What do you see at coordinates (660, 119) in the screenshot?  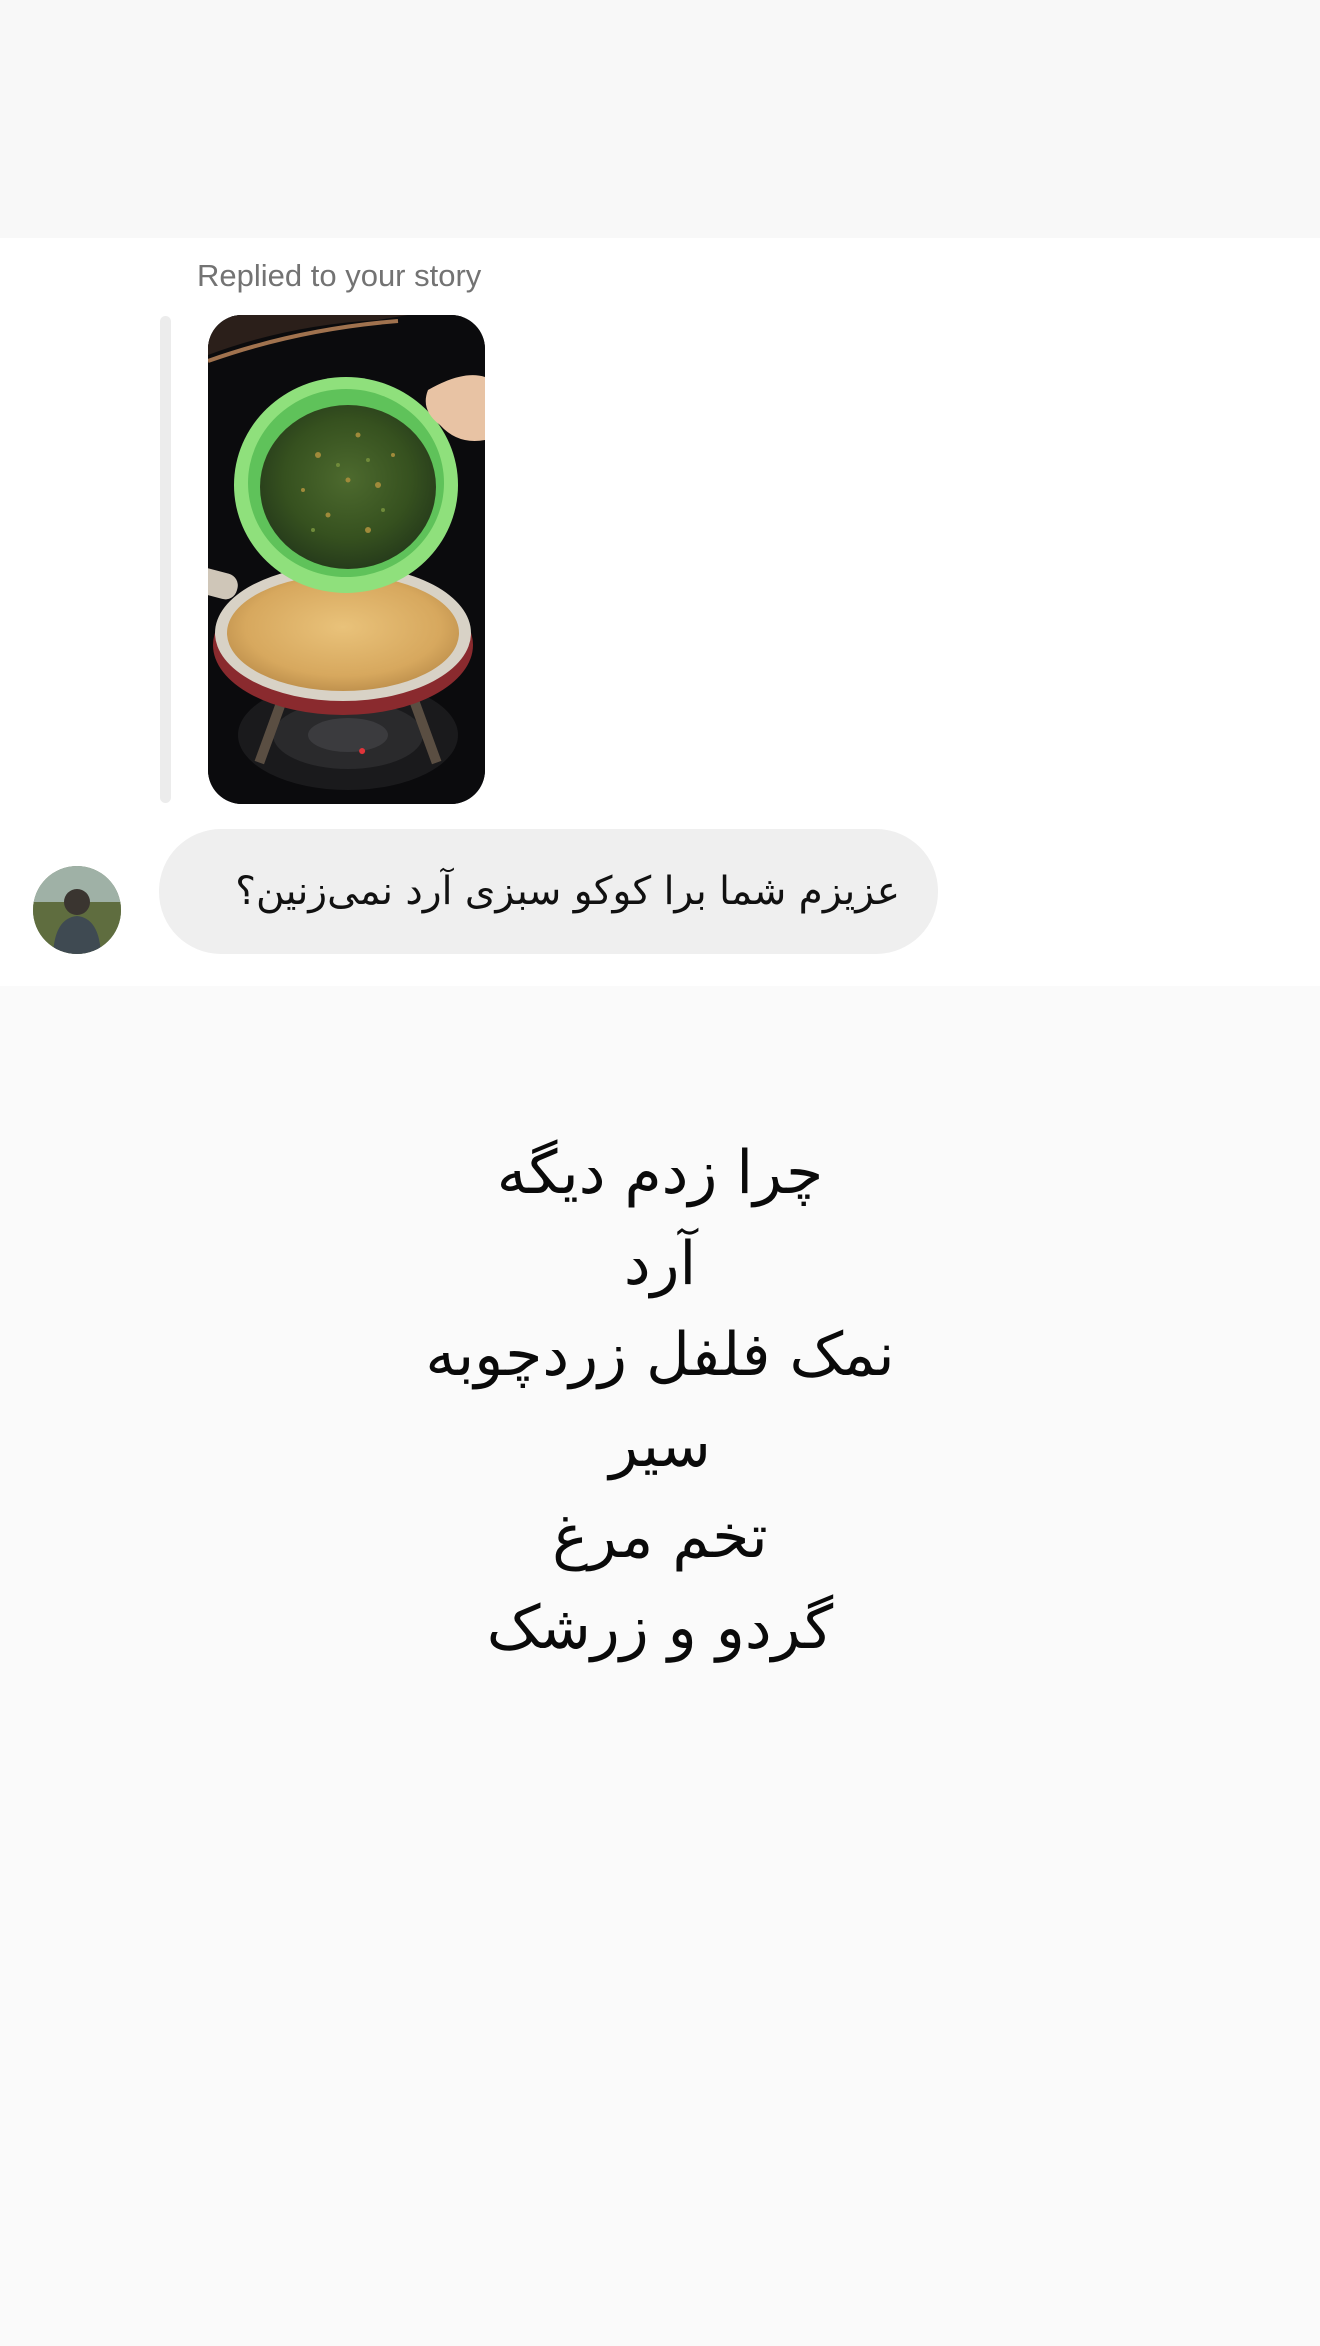 I see `top-blank-area` at bounding box center [660, 119].